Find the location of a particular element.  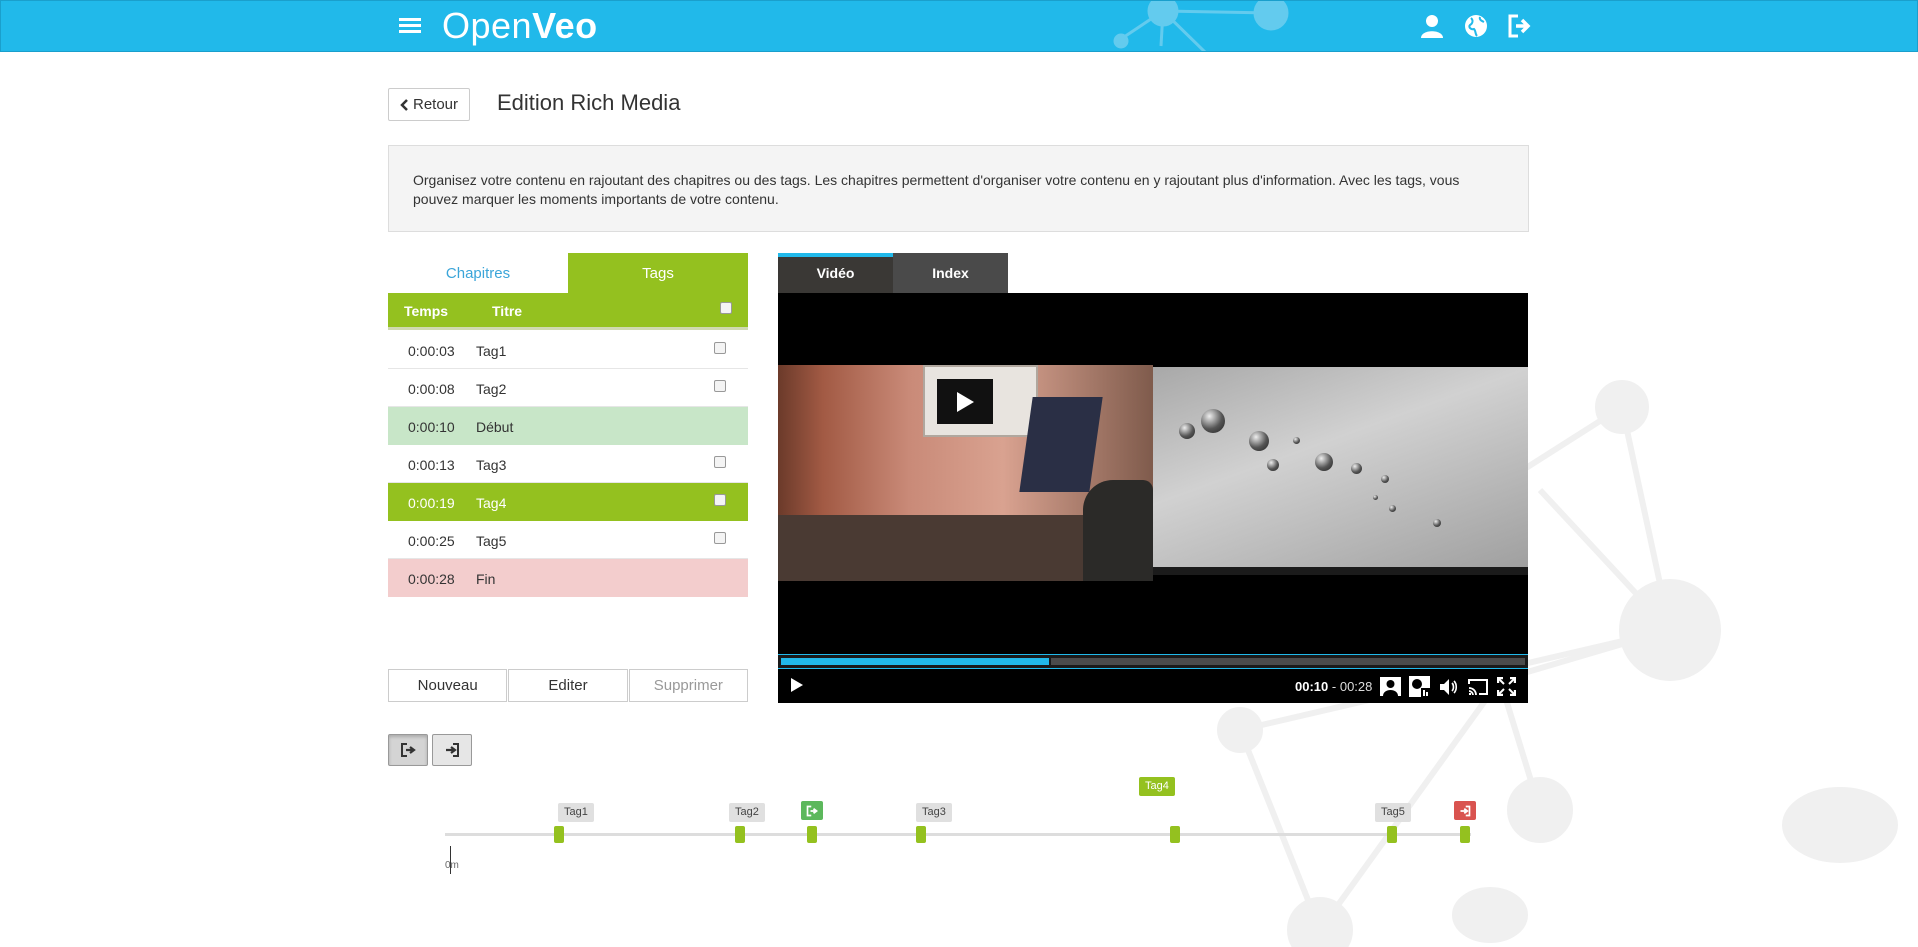

presentation-layout-icon is located at coordinates (1419, 686).